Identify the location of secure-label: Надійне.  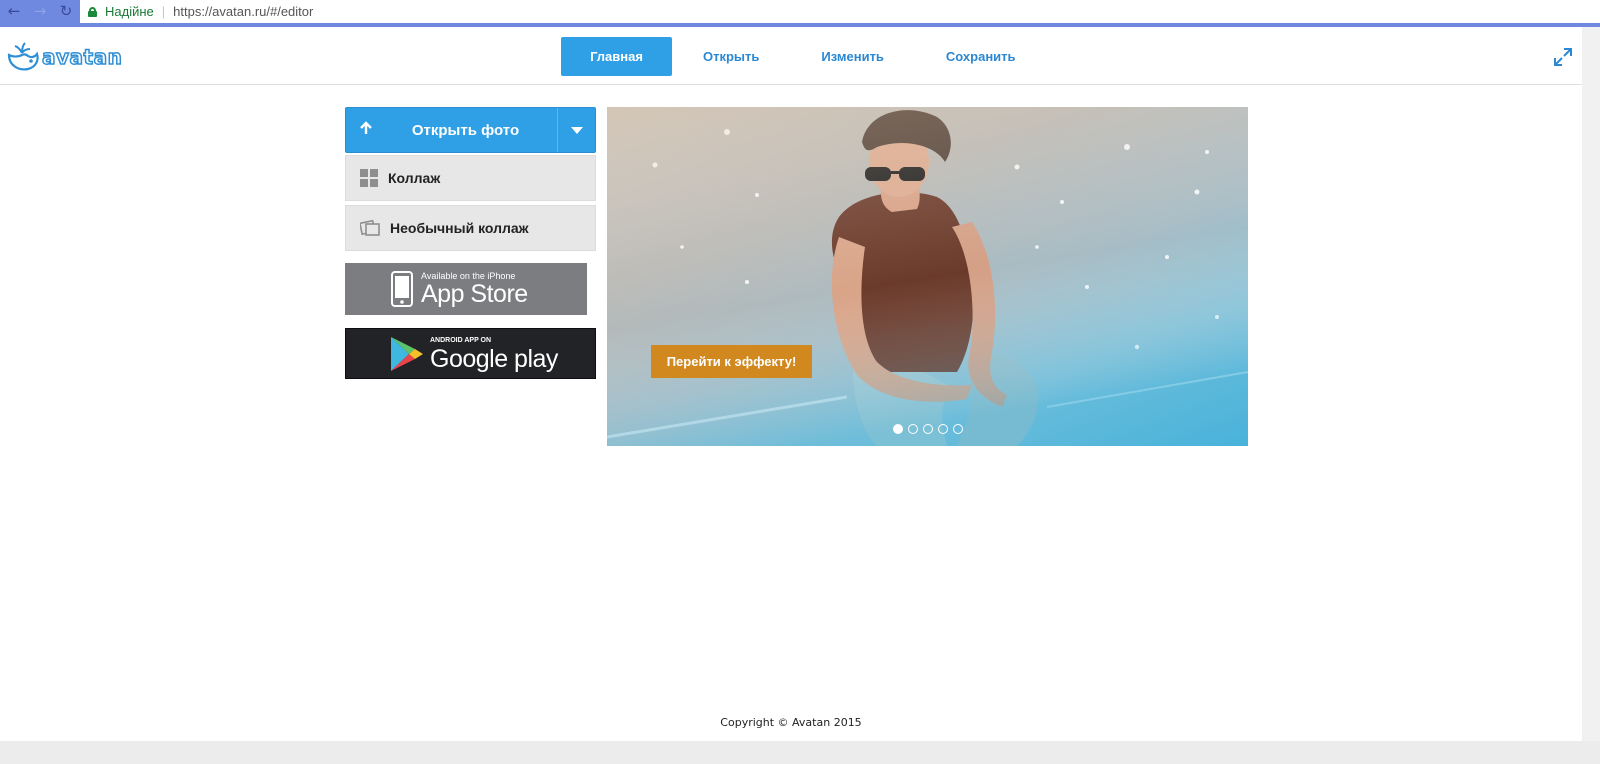
(129, 11).